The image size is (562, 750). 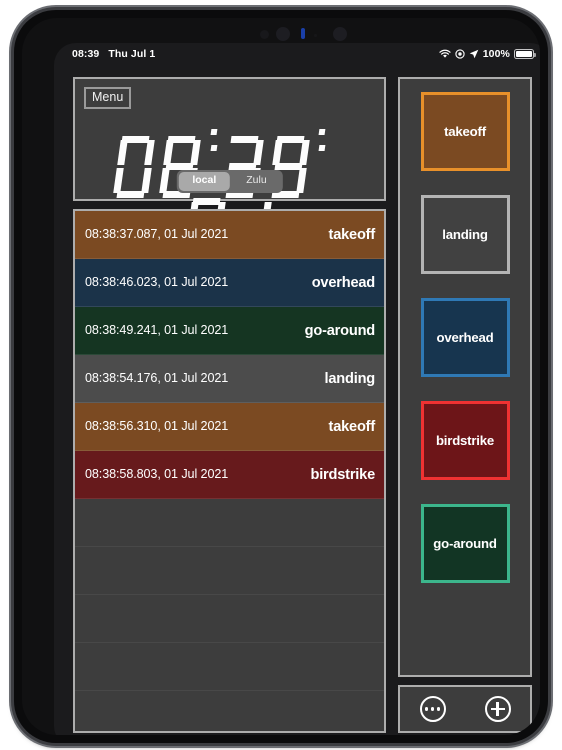 I want to click on bottom-toolbar-inner, so click(x=465, y=709).